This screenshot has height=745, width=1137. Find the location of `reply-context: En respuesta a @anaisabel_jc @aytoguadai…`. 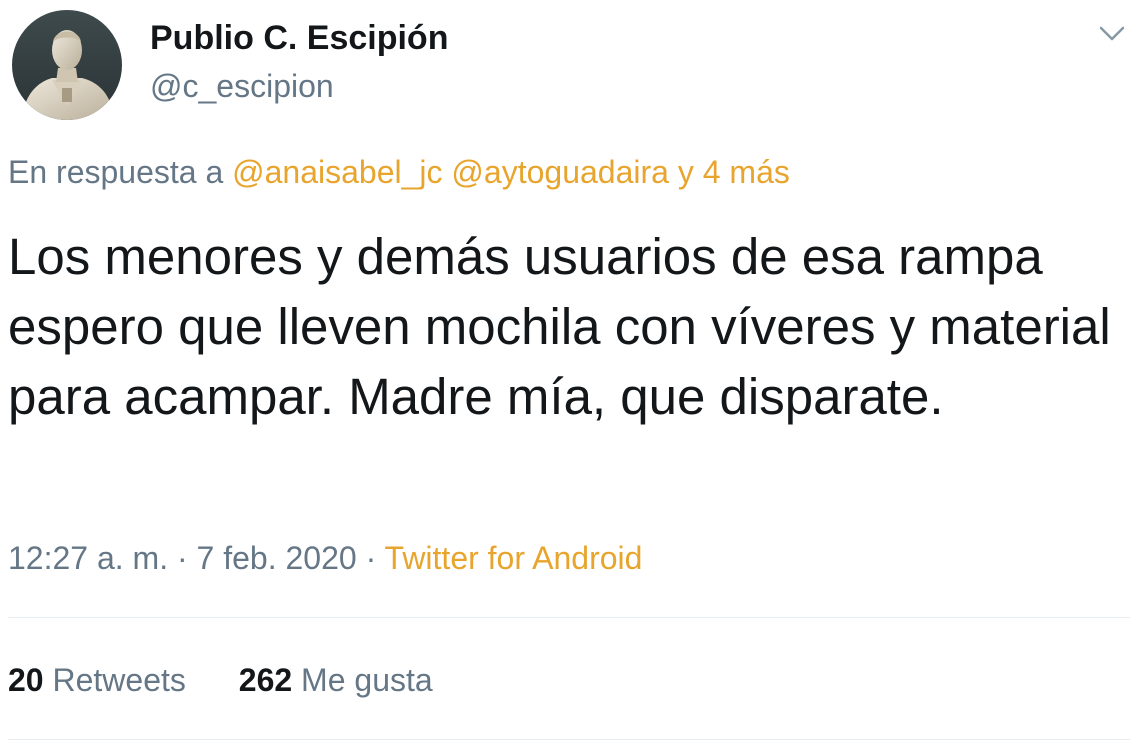

reply-context: En respuesta a @anaisabel_jc @aytoguadai… is located at coordinates (399, 172).